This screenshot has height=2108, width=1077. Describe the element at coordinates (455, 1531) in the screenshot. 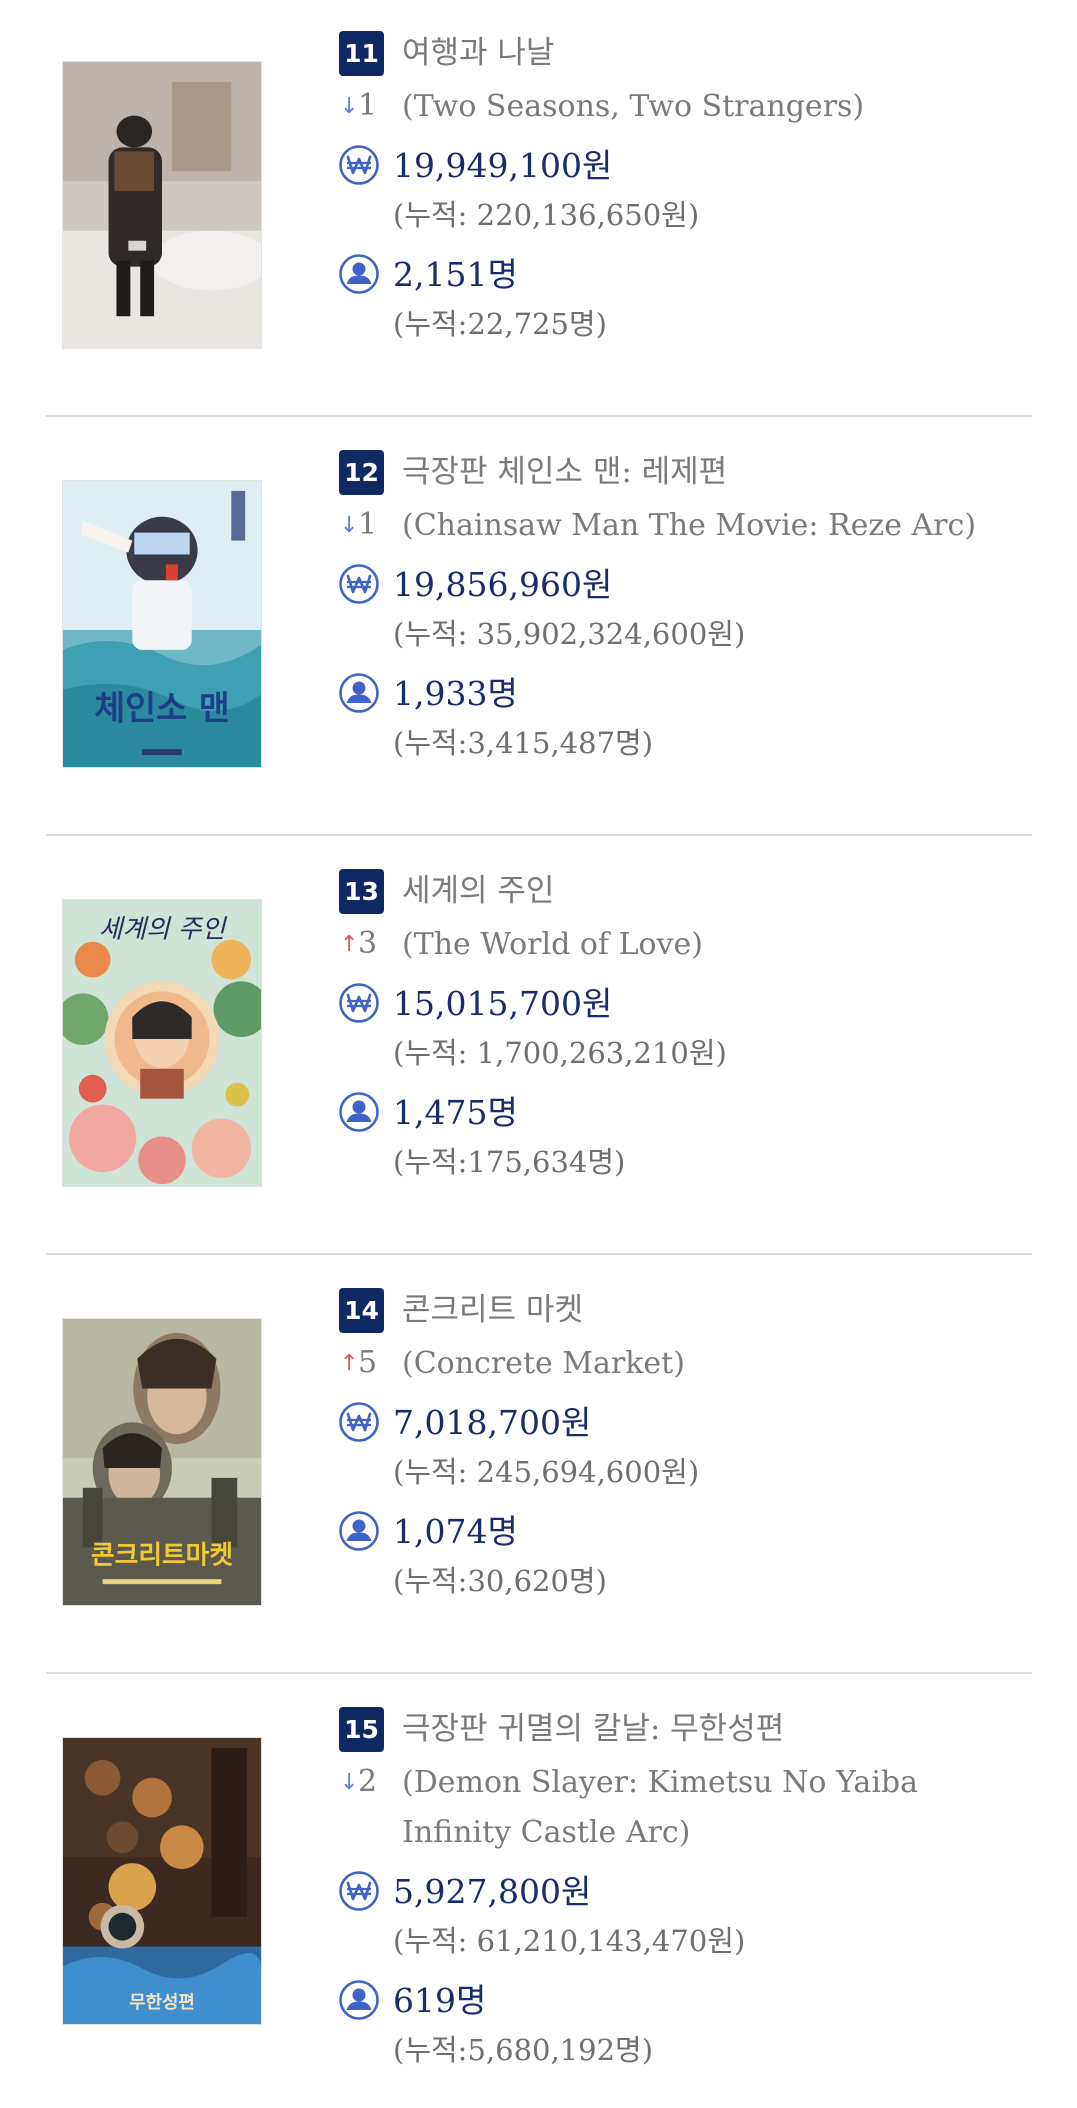

I see `audience-value: 1,074명` at that location.